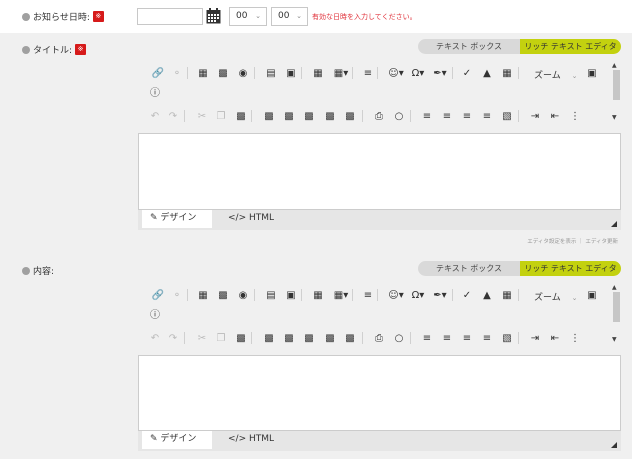 The image size is (632, 459). I want to click on hour-select: 00 ⌄, so click(248, 16).